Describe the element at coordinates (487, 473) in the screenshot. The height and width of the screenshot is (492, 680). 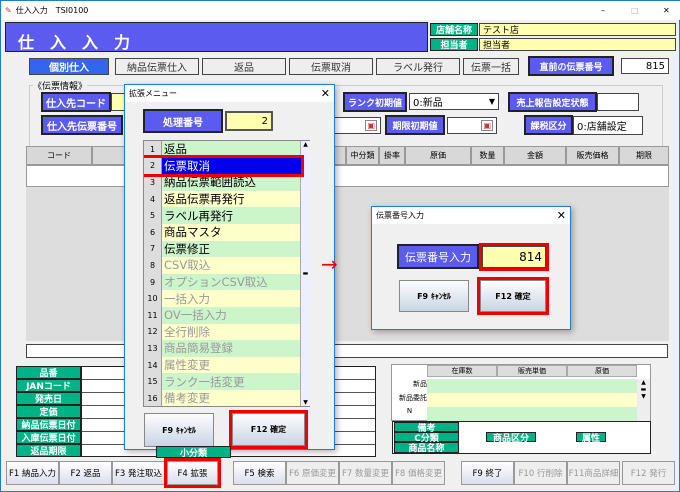
I see `f9-button: F9 終了` at that location.